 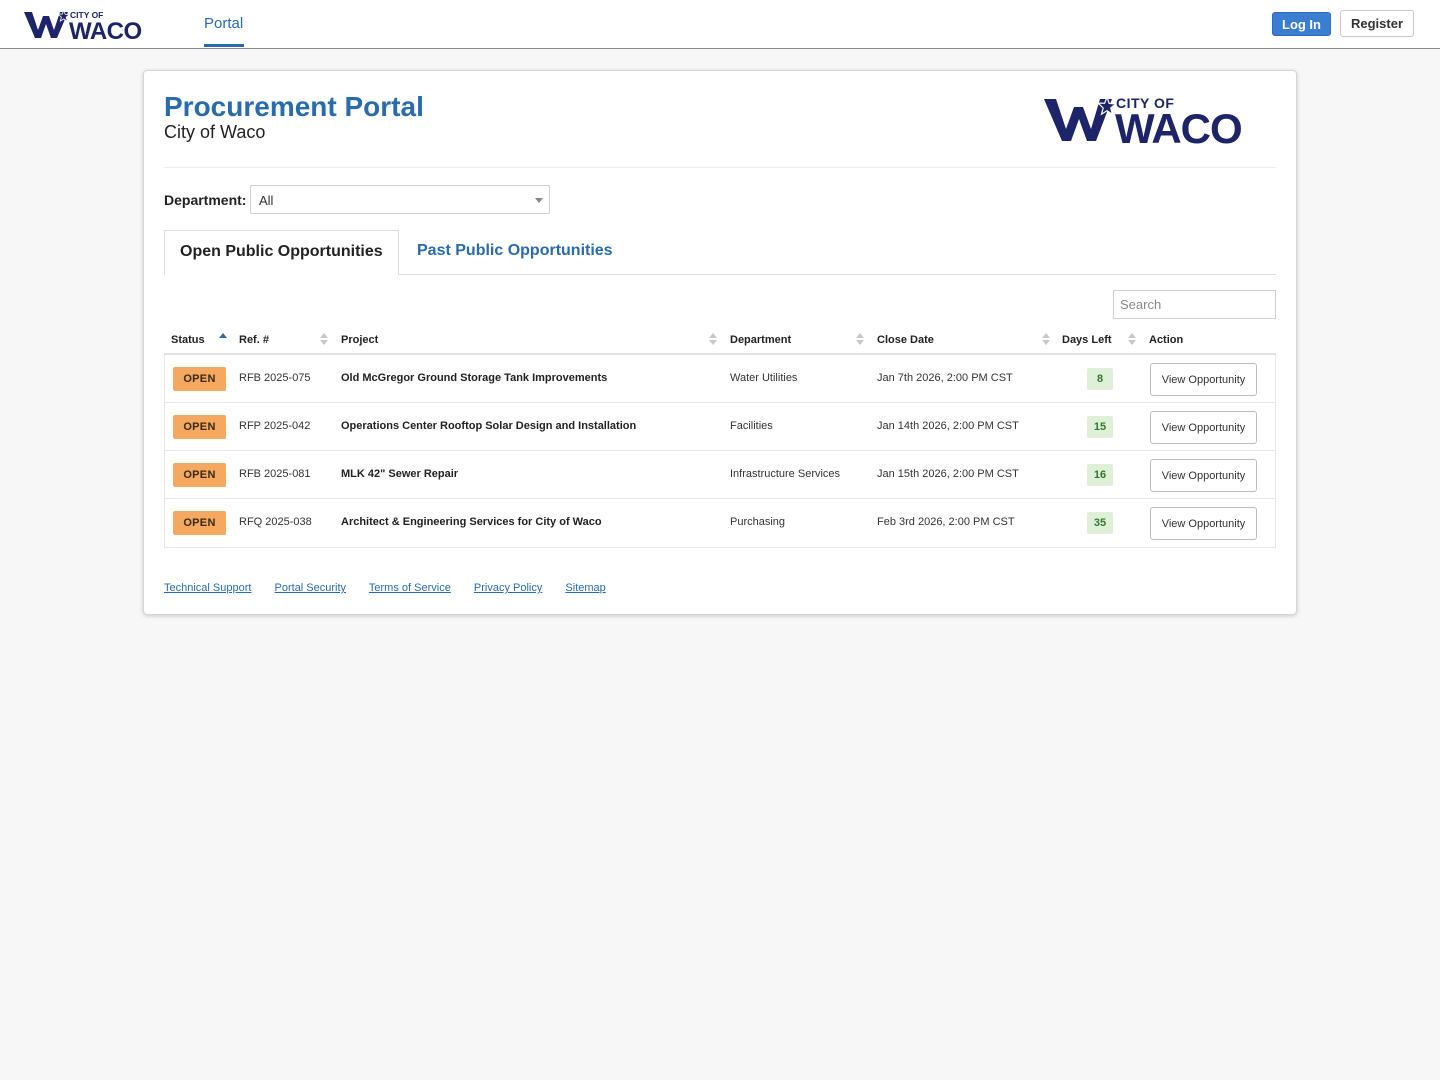 I want to click on ref-number: RFB 2025-075, so click(x=275, y=378).